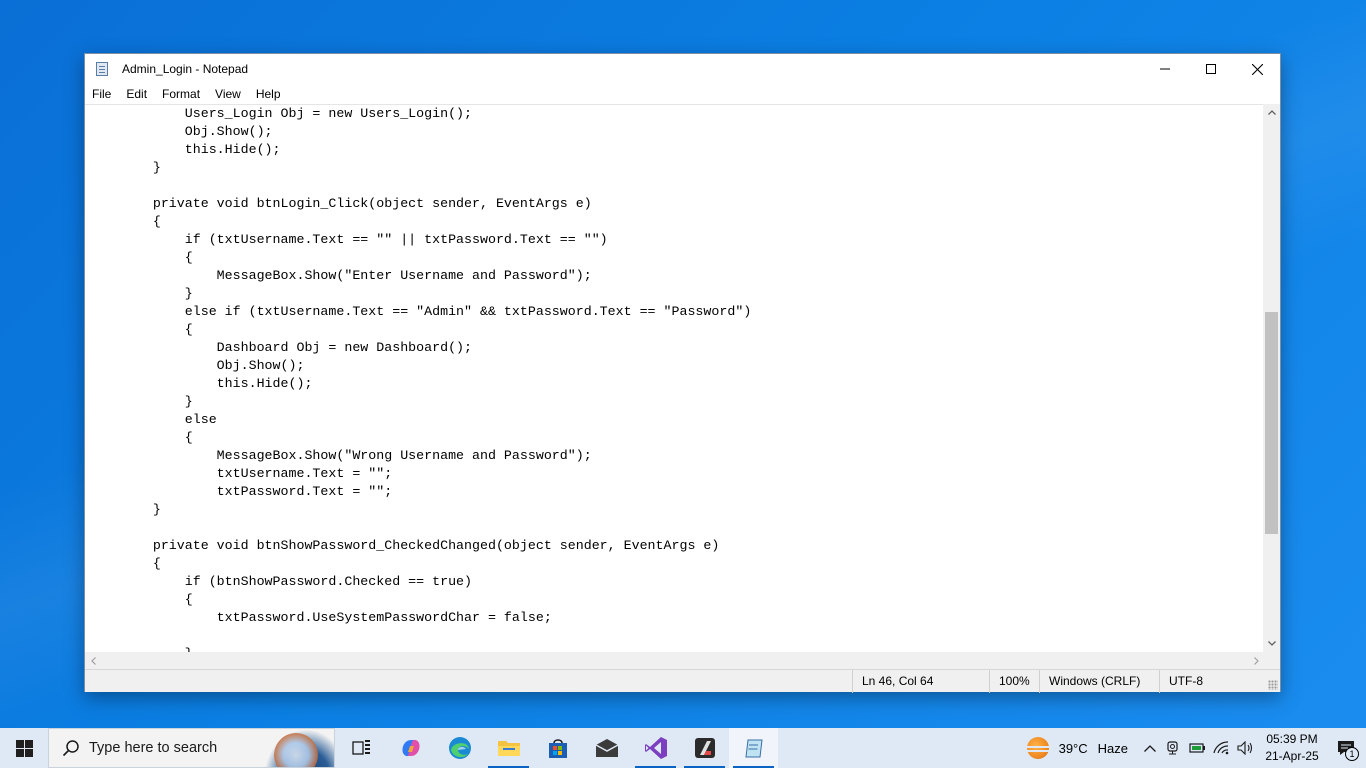  Describe the element at coordinates (1271, 112) in the screenshot. I see `scroll-up-icon` at that location.